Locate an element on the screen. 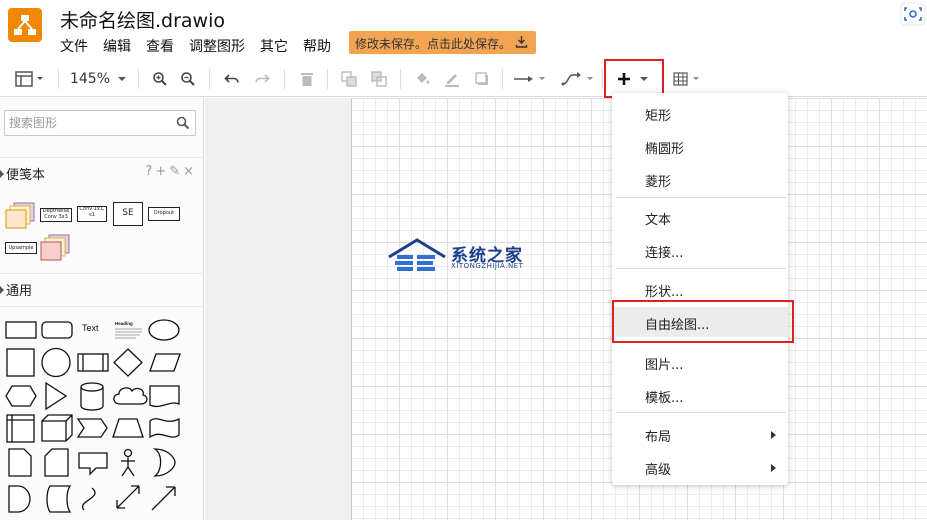  fill-bucket-icon is located at coordinates (423, 77).